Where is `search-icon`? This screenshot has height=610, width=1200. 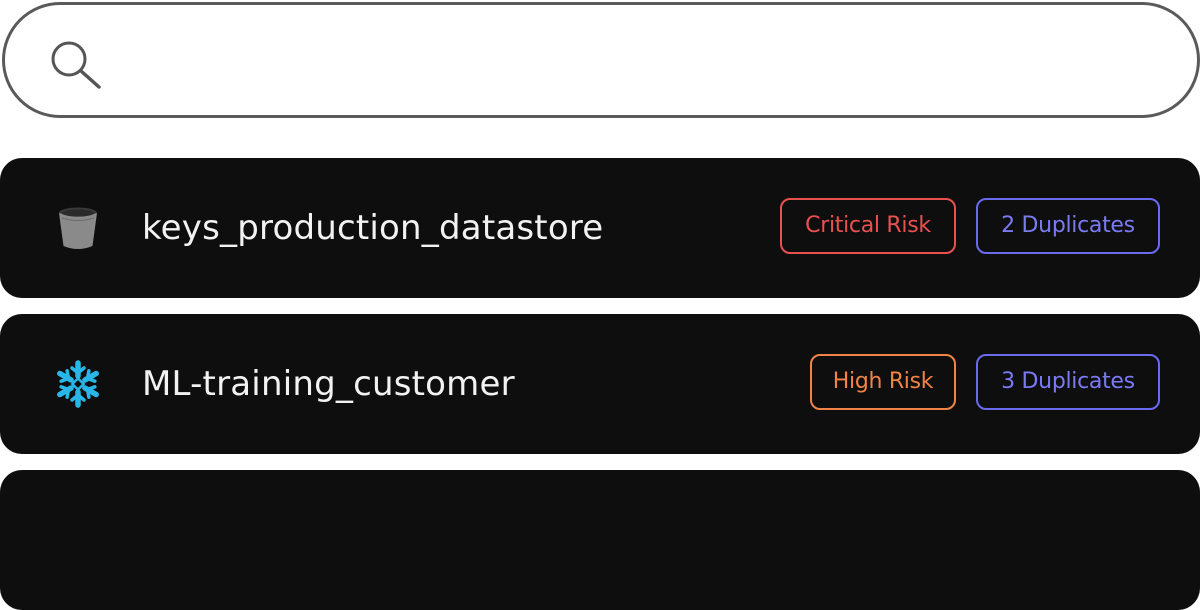 search-icon is located at coordinates (77, 65).